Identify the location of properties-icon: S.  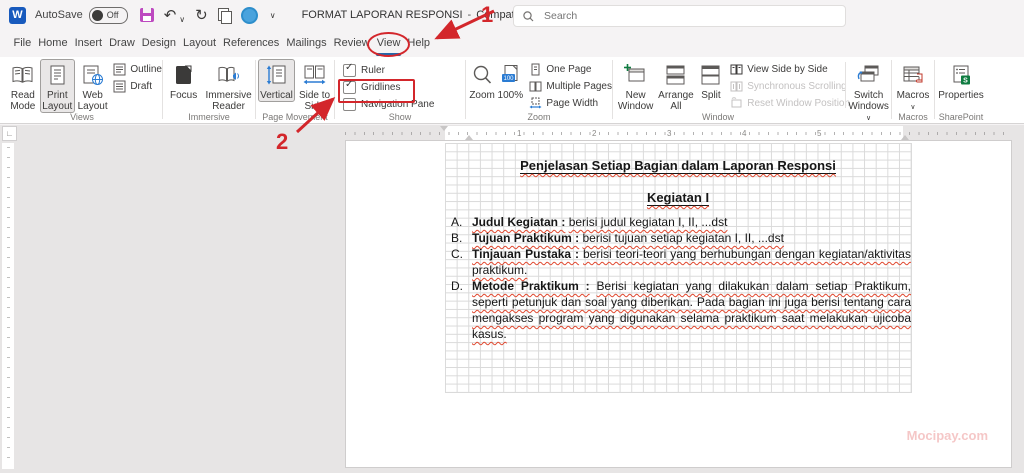
(961, 75).